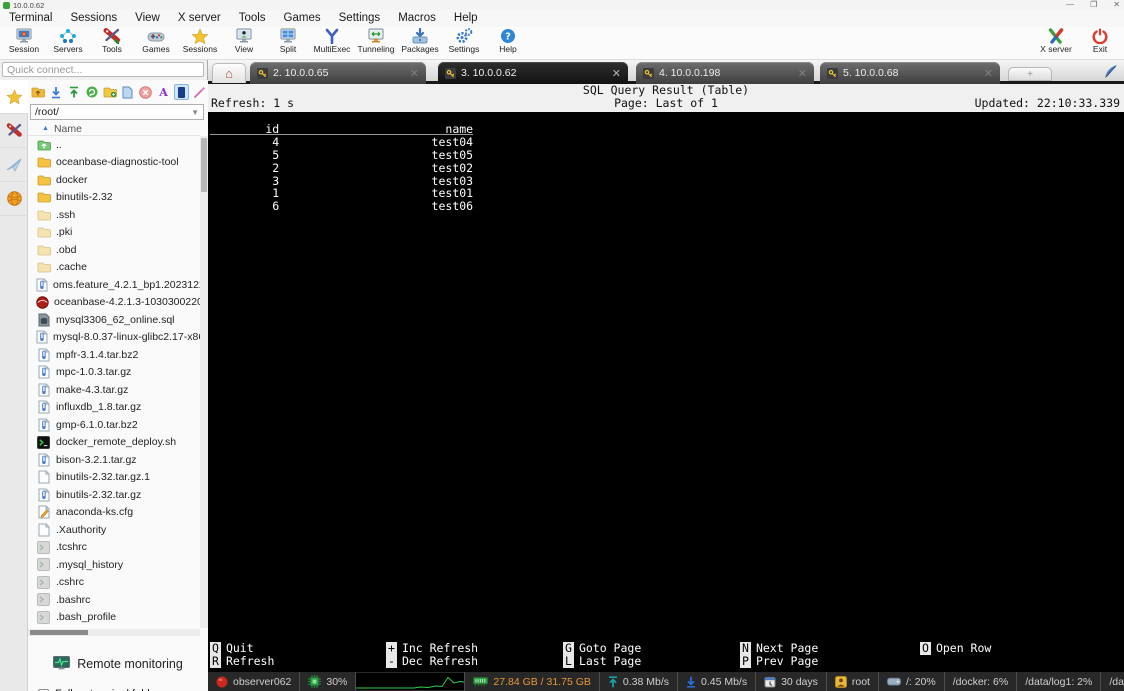  I want to click on file-row: .tcshrc, so click(114, 548).